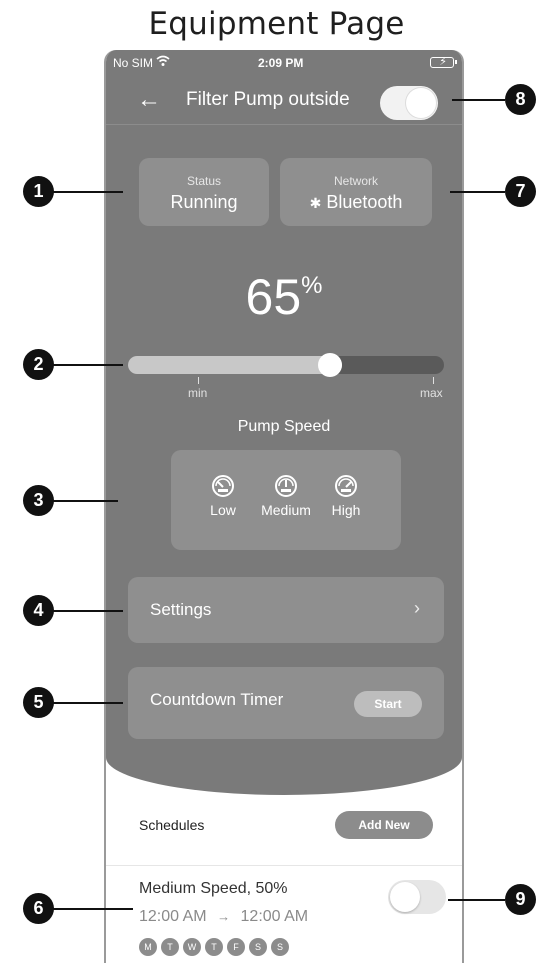 The image size is (553, 963). Describe the element at coordinates (198, 380) in the screenshot. I see `min-tick` at that location.